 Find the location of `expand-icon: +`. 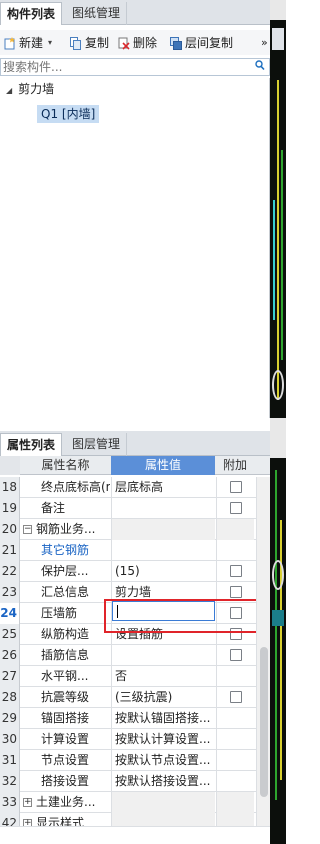

expand-icon: + is located at coordinates (27, 802).